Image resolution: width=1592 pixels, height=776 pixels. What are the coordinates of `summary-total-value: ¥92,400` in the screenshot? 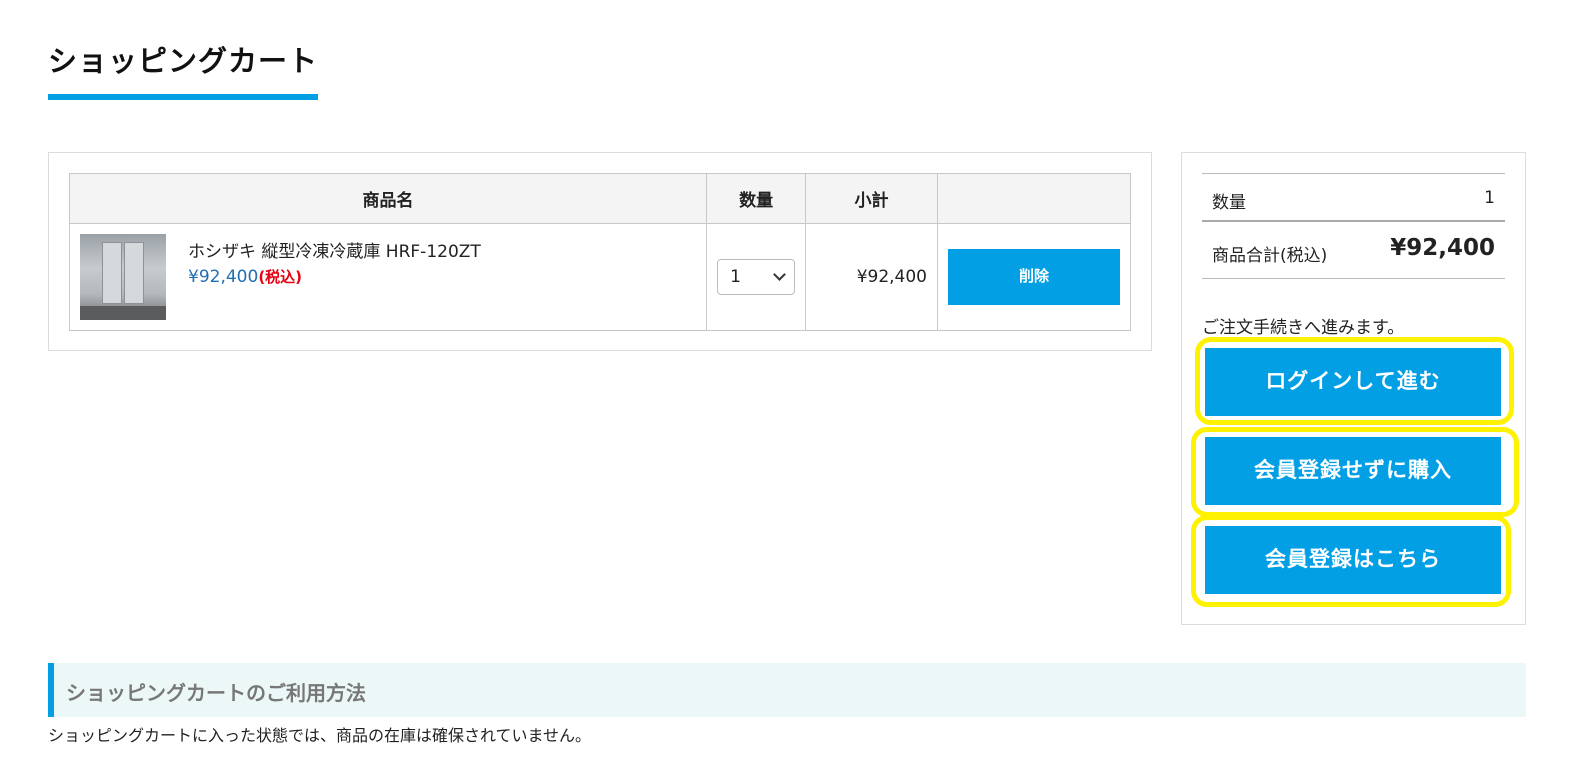 It's located at (1442, 248).